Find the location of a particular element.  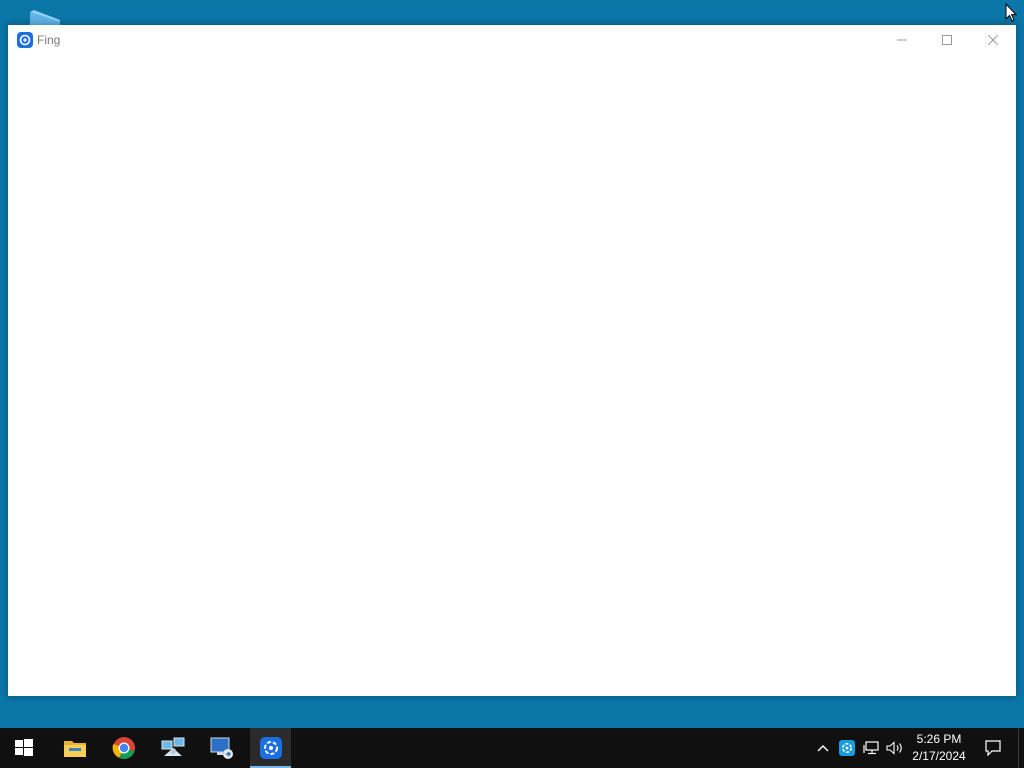

mouse-cursor is located at coordinates (1011, 15).